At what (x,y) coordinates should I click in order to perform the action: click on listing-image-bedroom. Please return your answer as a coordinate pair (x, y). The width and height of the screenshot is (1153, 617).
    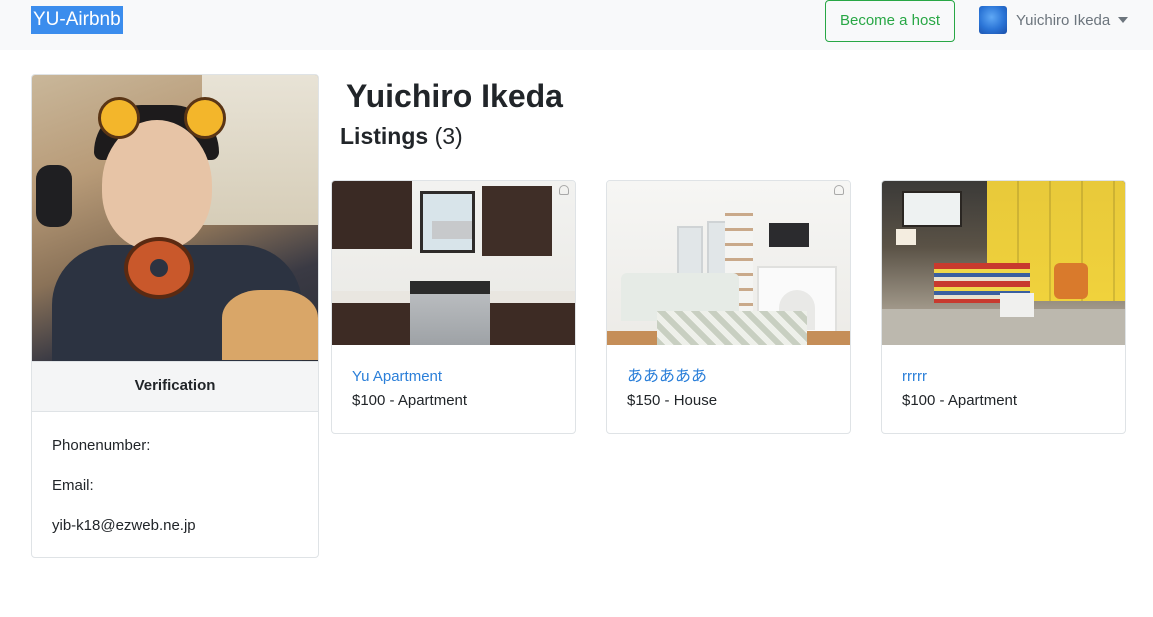
    Looking at the image, I should click on (728, 263).